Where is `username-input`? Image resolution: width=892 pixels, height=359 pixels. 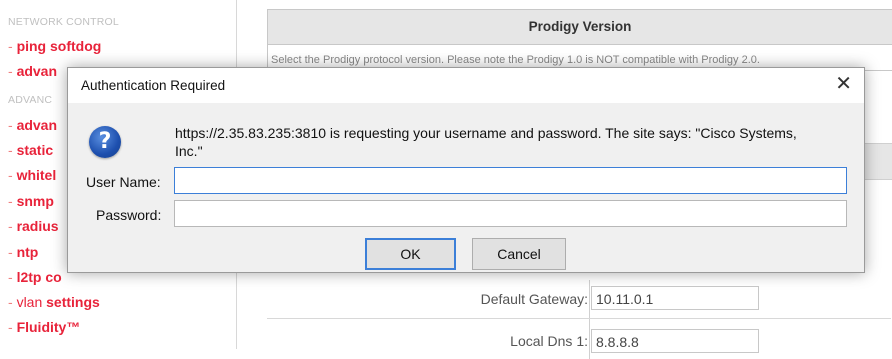
username-input is located at coordinates (510, 180).